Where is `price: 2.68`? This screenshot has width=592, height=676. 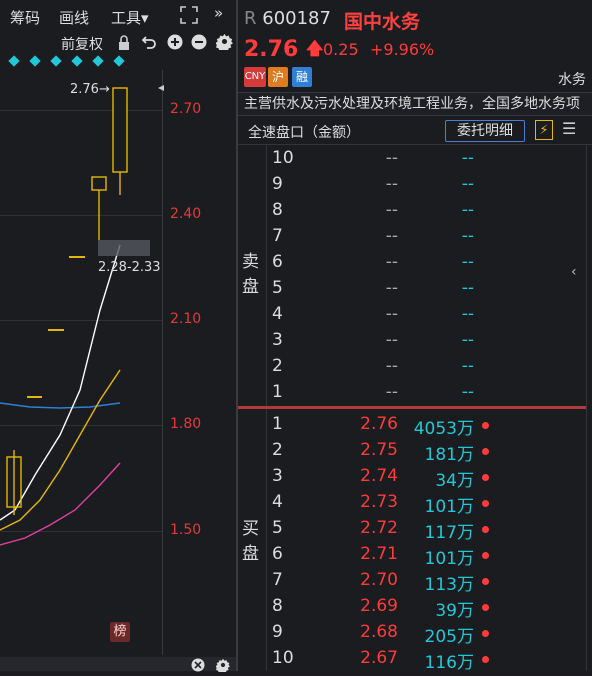 price: 2.68 is located at coordinates (379, 632).